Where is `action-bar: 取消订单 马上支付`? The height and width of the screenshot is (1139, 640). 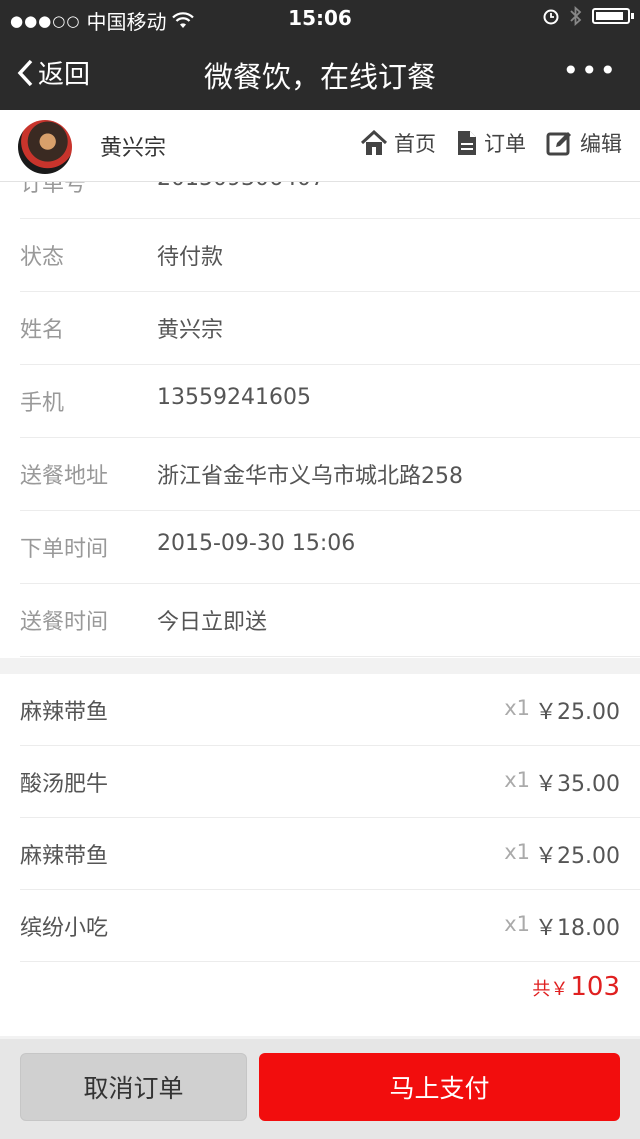 action-bar: 取消订单 马上支付 is located at coordinates (320, 1089).